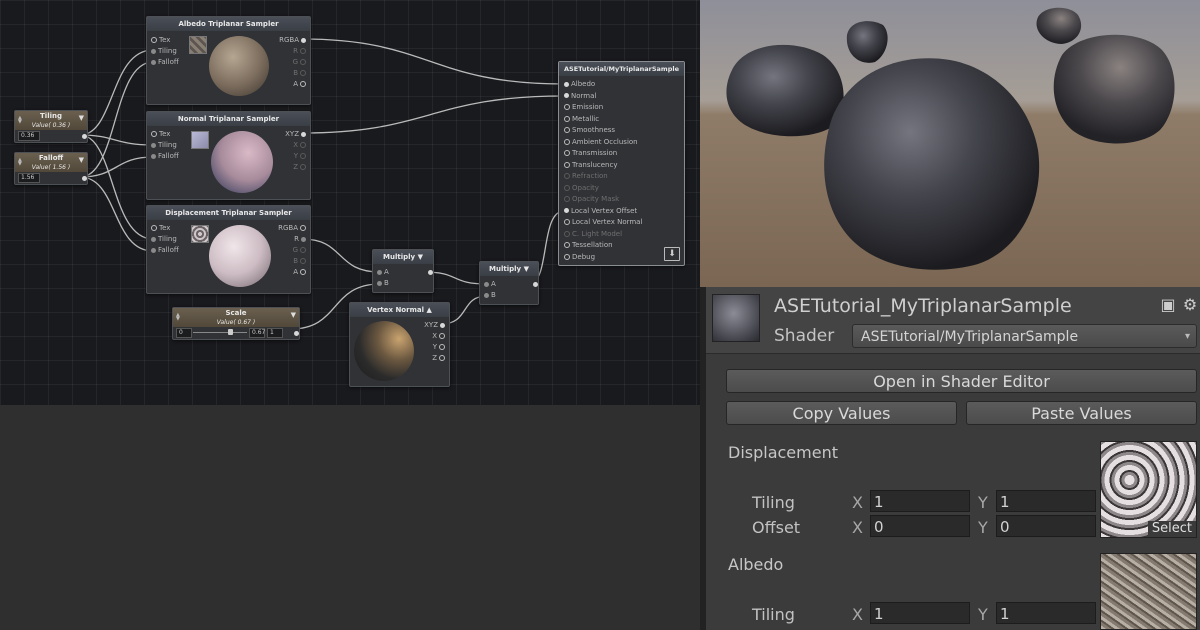 The height and width of the screenshot is (630, 1200). I want to click on multiply-node-1: Multiply ▼ A B, so click(403, 271).